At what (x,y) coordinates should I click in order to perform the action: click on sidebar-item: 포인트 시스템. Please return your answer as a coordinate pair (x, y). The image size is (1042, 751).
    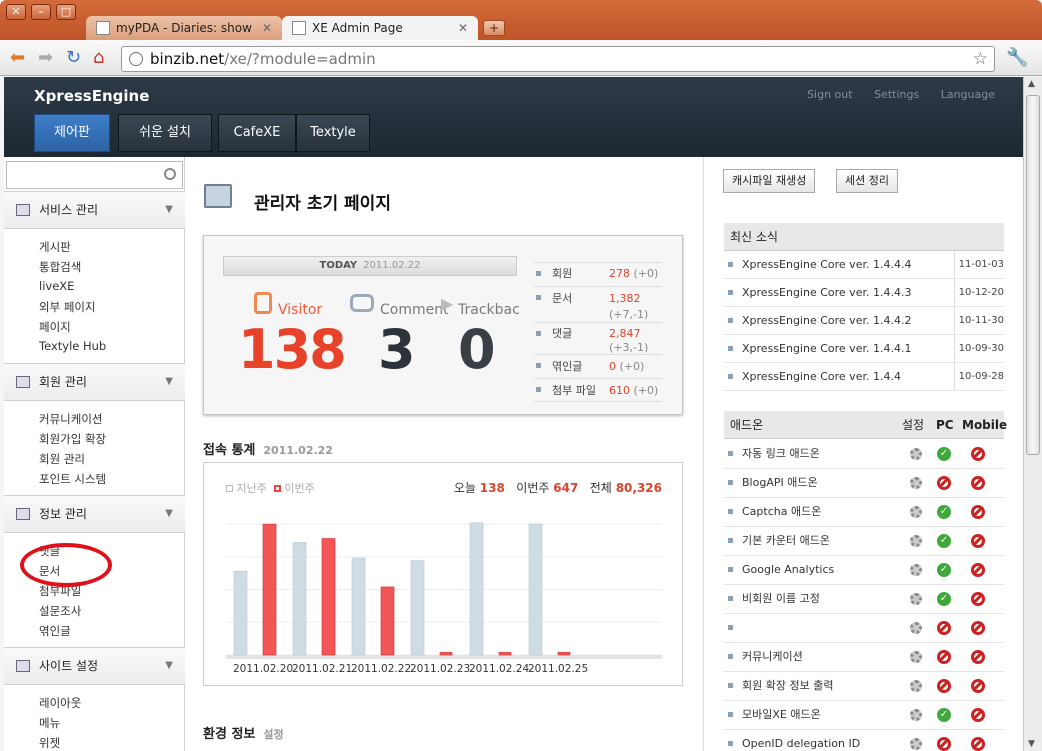
    Looking at the image, I should click on (72, 479).